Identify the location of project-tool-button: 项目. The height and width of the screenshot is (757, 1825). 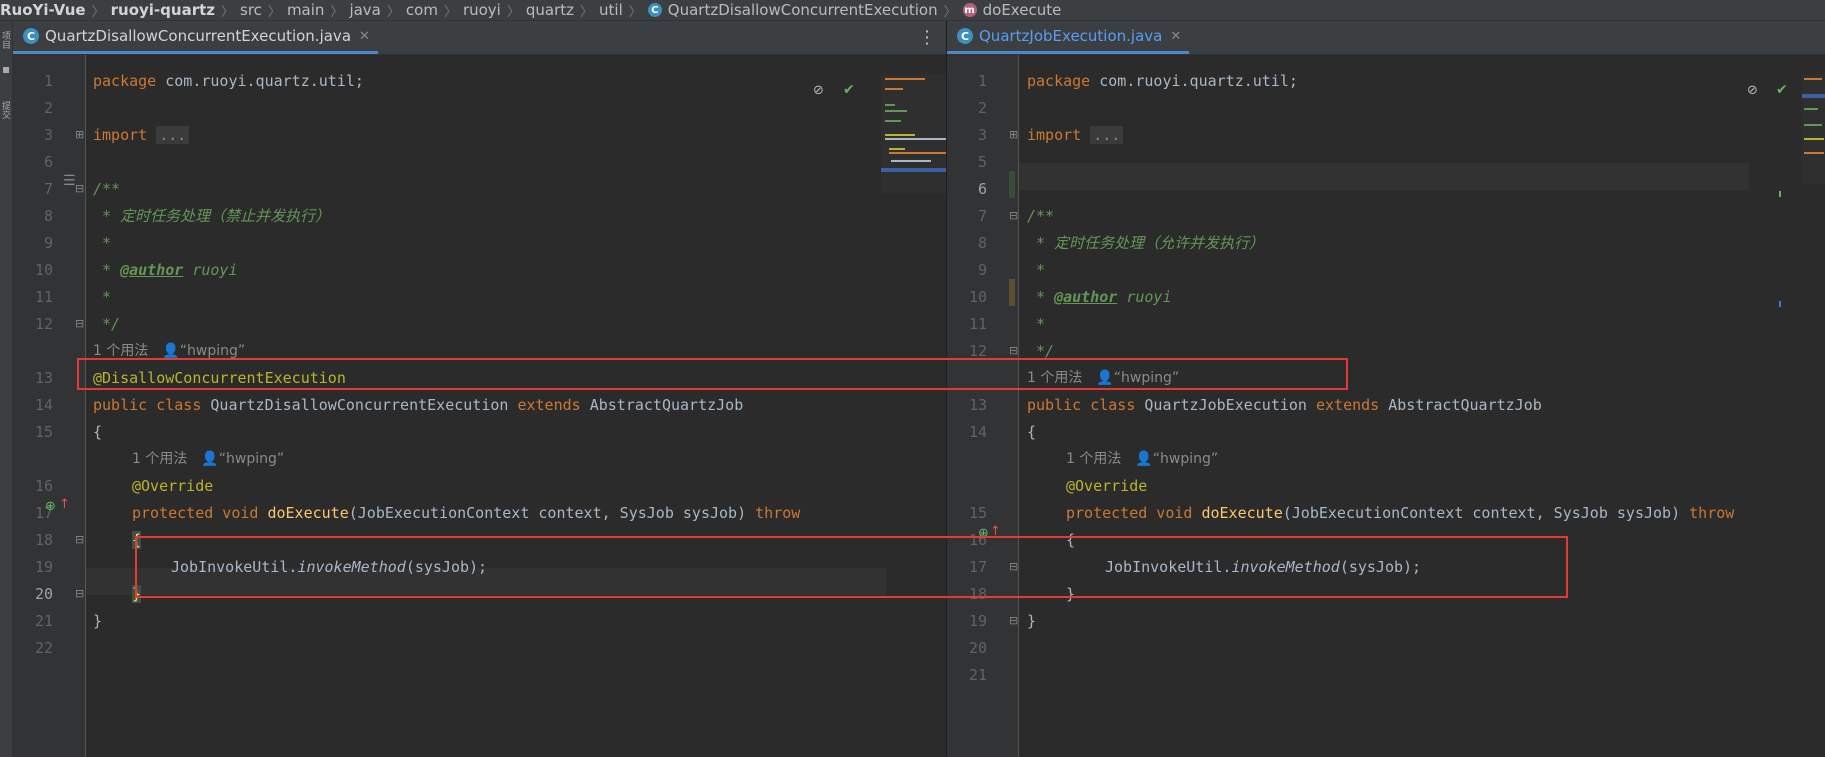
(6, 40).